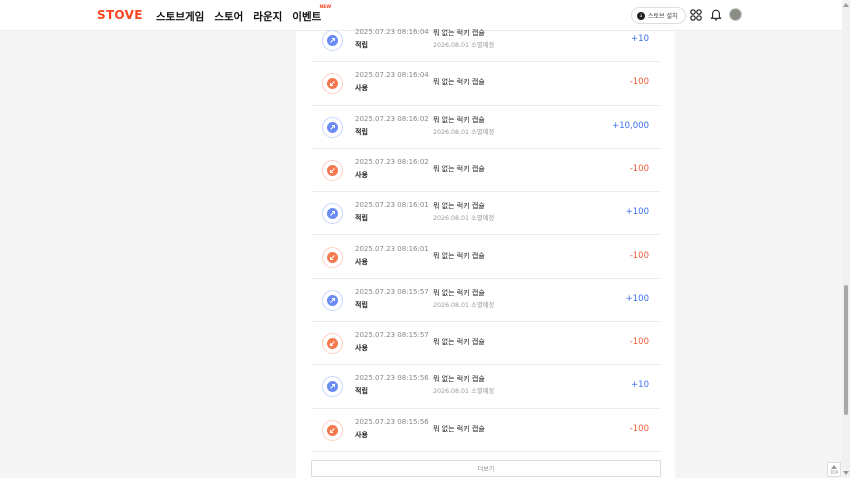 This screenshot has height=478, width=850. I want to click on list-item: 2025.07.23 08:16:01 사용 뭐 없는 럭키 캡슐 -100, so click(485, 257).